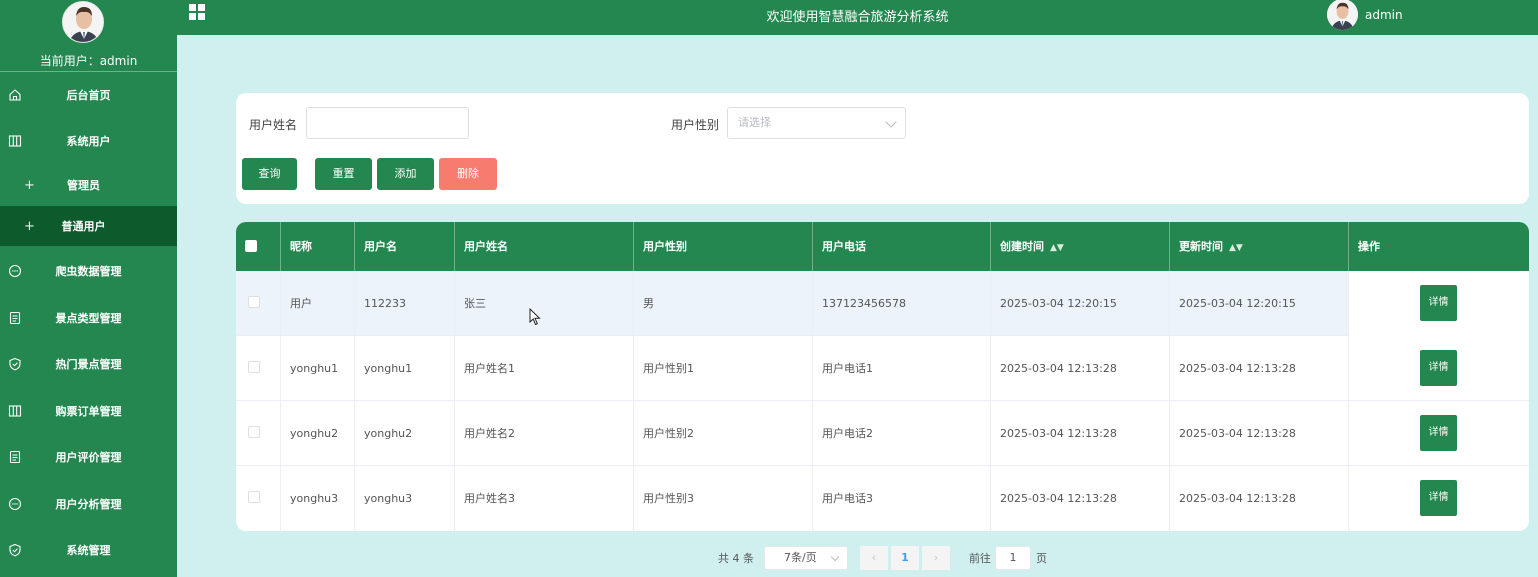  I want to click on column-header-name: 用户姓名, so click(544, 246).